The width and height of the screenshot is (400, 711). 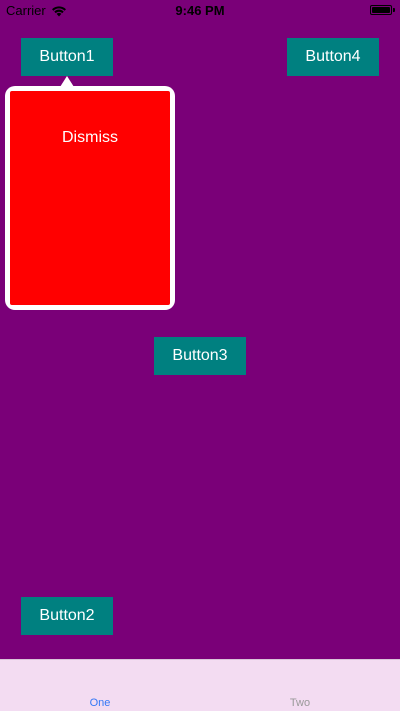 I want to click on battery-tip, so click(x=394, y=10).